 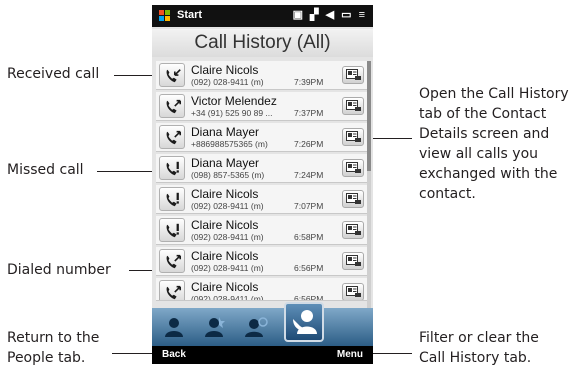 What do you see at coordinates (479, 338) in the screenshot?
I see `annotation-filter-line1: Filter or clear the` at bounding box center [479, 338].